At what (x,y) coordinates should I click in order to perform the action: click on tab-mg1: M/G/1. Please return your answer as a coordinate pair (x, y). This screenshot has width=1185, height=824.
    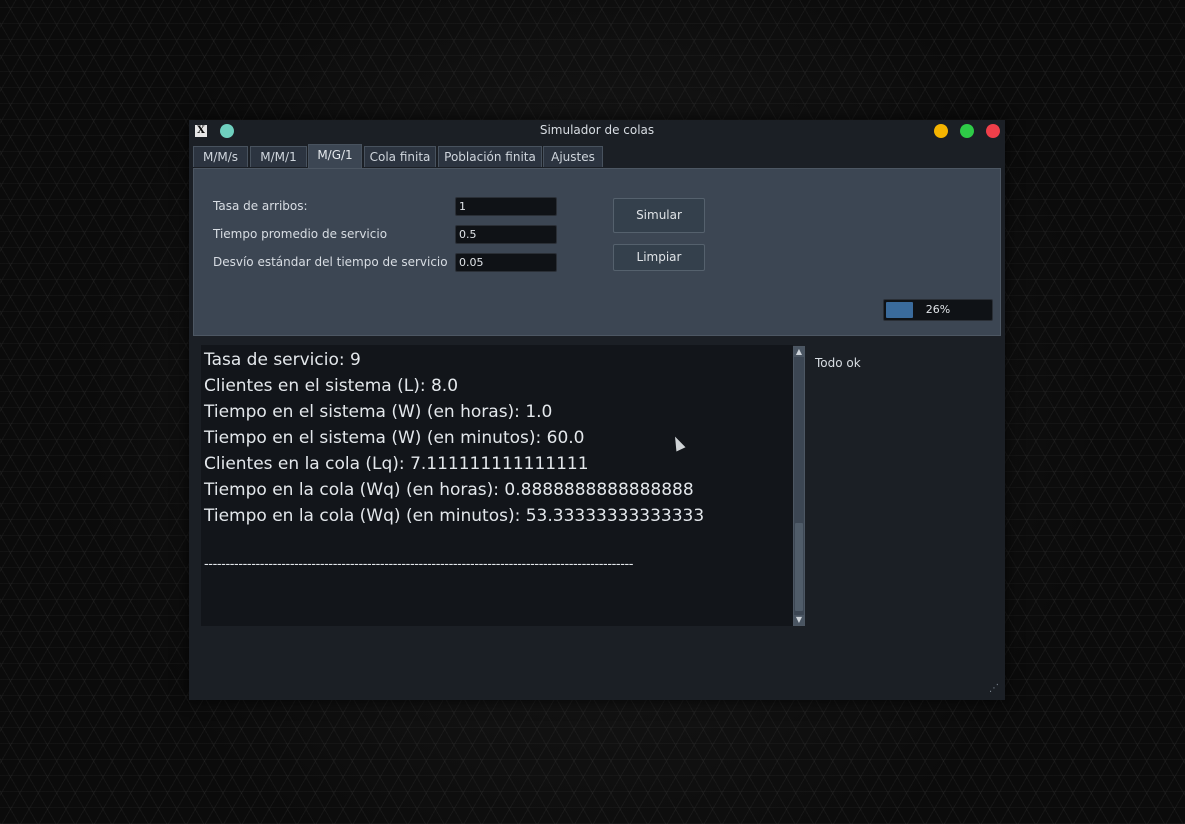
    Looking at the image, I should click on (335, 156).